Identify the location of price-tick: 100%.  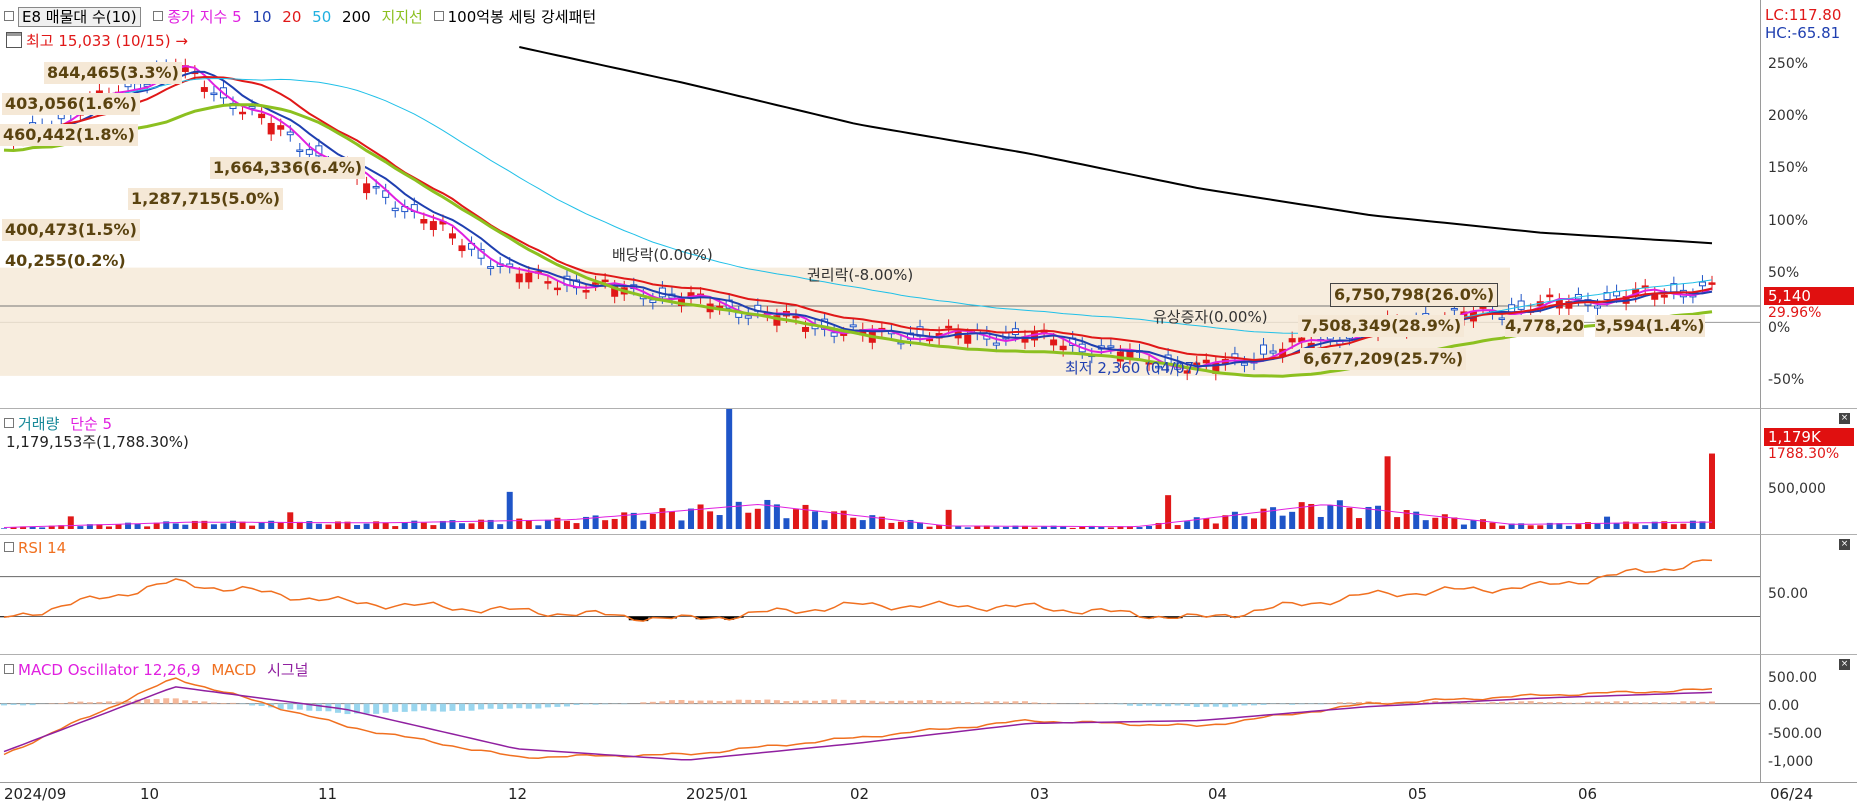
(1788, 221).